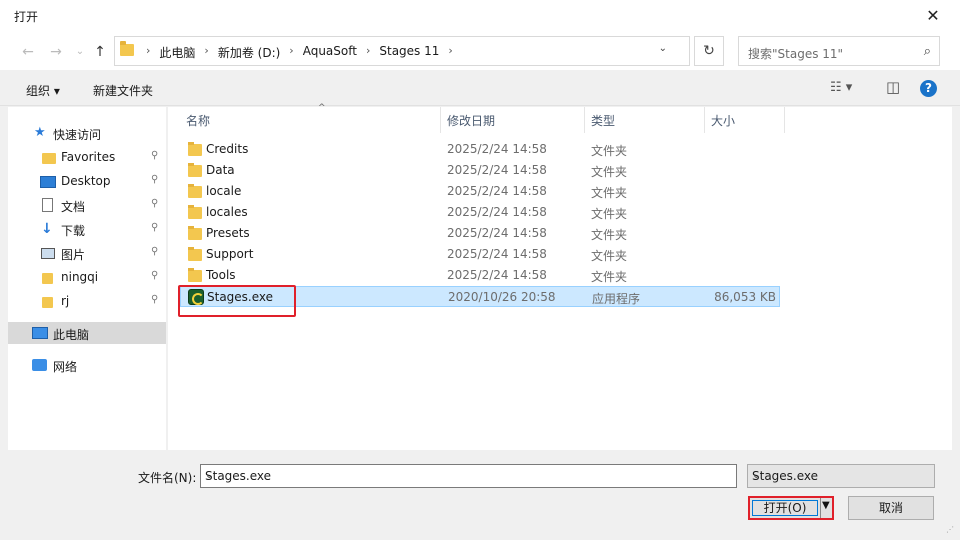 This screenshot has height=540, width=960. Describe the element at coordinates (65, 367) in the screenshot. I see `sidebar-item-label: 网络` at that location.